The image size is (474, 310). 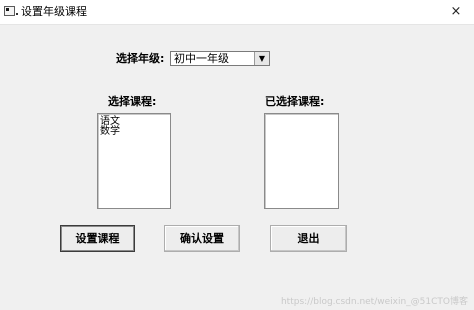 I want to click on selected-courses-label: 已选择课程:, so click(x=295, y=101).